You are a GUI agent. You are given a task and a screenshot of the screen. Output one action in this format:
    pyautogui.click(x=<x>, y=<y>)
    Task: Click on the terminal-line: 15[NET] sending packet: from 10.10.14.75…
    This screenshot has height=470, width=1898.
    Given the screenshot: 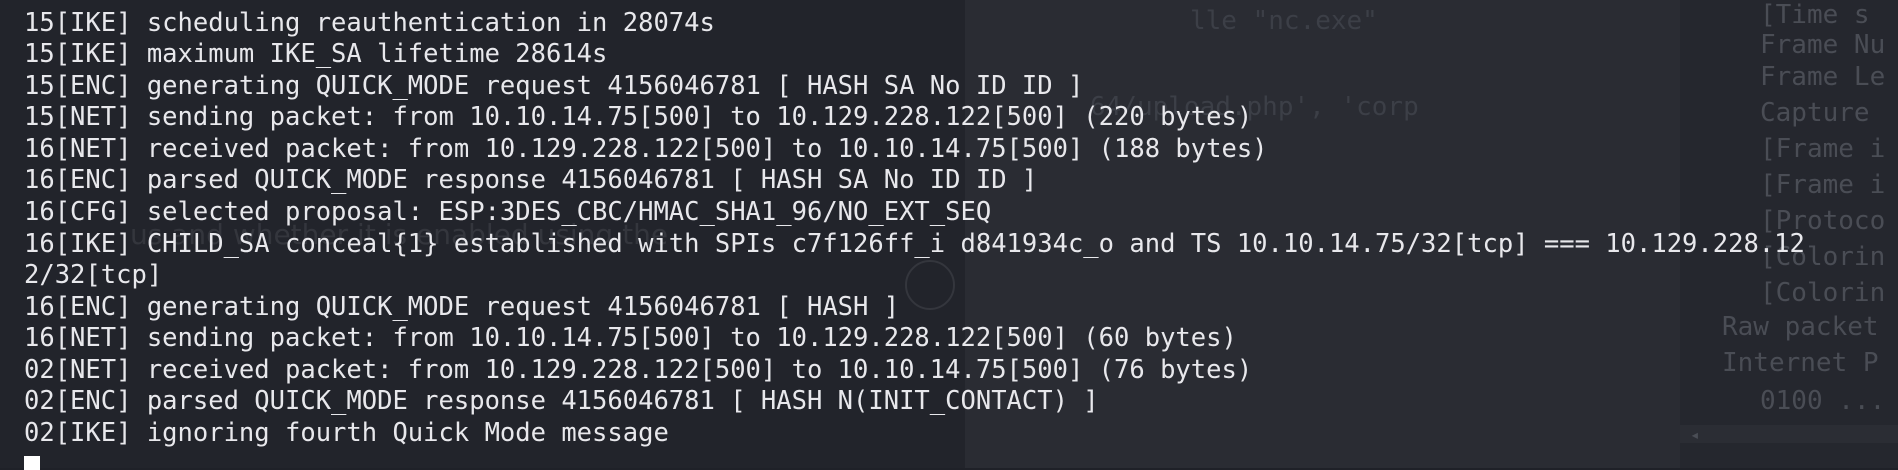 What is the action you would take?
    pyautogui.click(x=638, y=117)
    